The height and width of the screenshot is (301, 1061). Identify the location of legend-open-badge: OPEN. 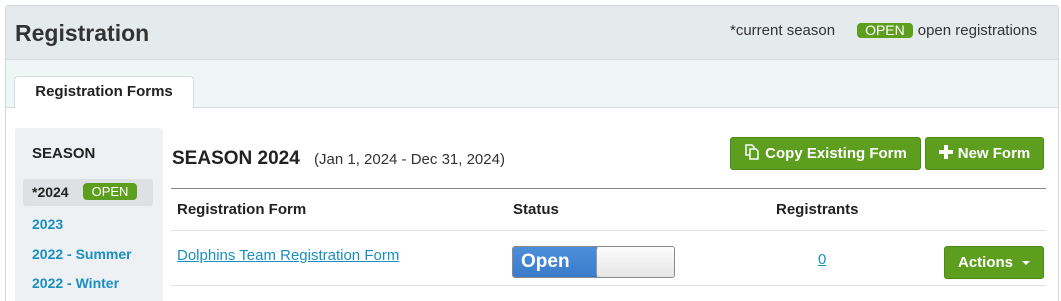
(885, 30).